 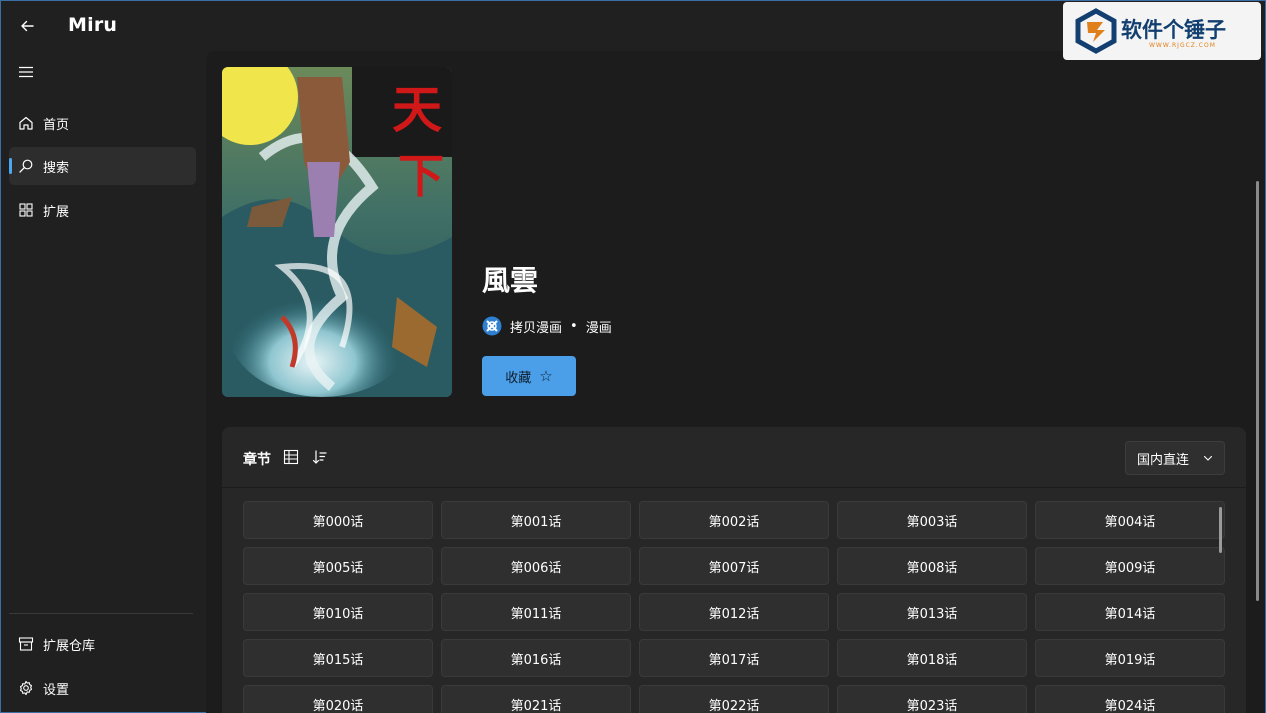 I want to click on sidebar-item-repository: 扩展仓库, so click(x=102, y=644).